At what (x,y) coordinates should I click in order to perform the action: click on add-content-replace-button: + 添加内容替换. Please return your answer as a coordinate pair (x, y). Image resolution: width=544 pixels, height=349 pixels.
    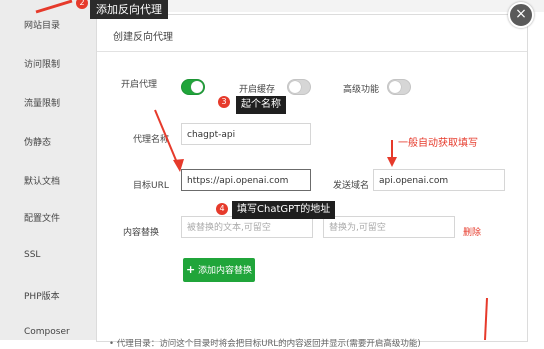
    Looking at the image, I should click on (219, 270).